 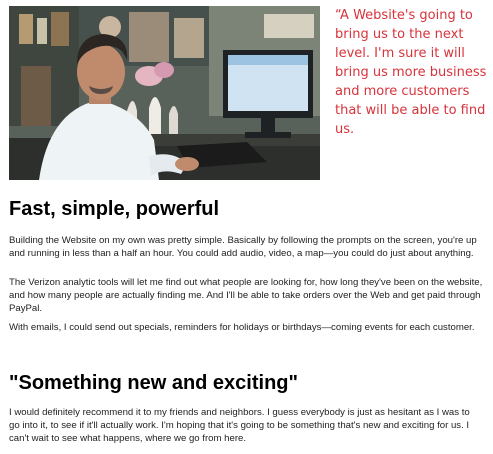 I want to click on section-heading-fast-simple-powerful: Fast, simple, powerful, so click(x=114, y=209).